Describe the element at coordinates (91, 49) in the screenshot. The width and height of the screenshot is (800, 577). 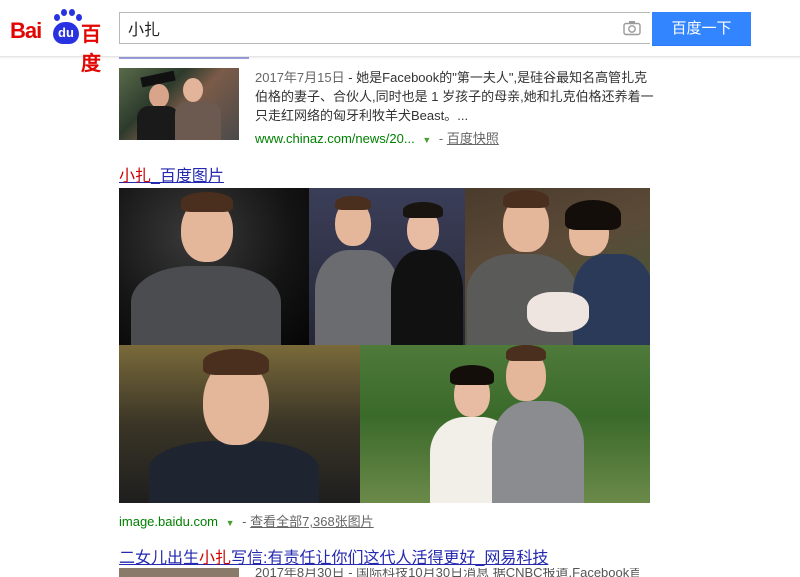
I see `logo-cn-text: 百度` at that location.